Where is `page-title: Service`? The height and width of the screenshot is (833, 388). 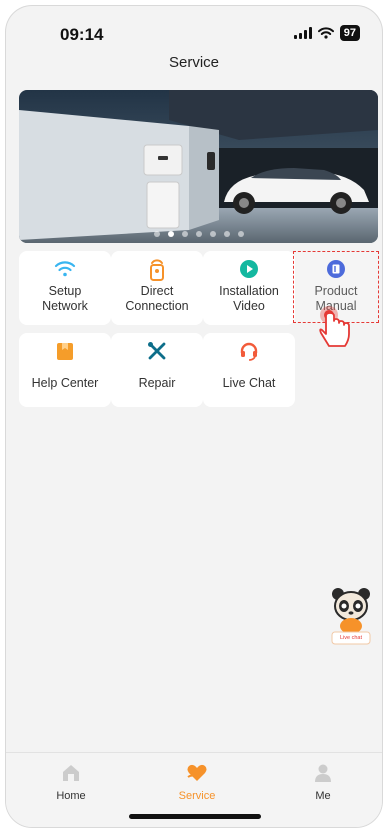
page-title: Service is located at coordinates (194, 62).